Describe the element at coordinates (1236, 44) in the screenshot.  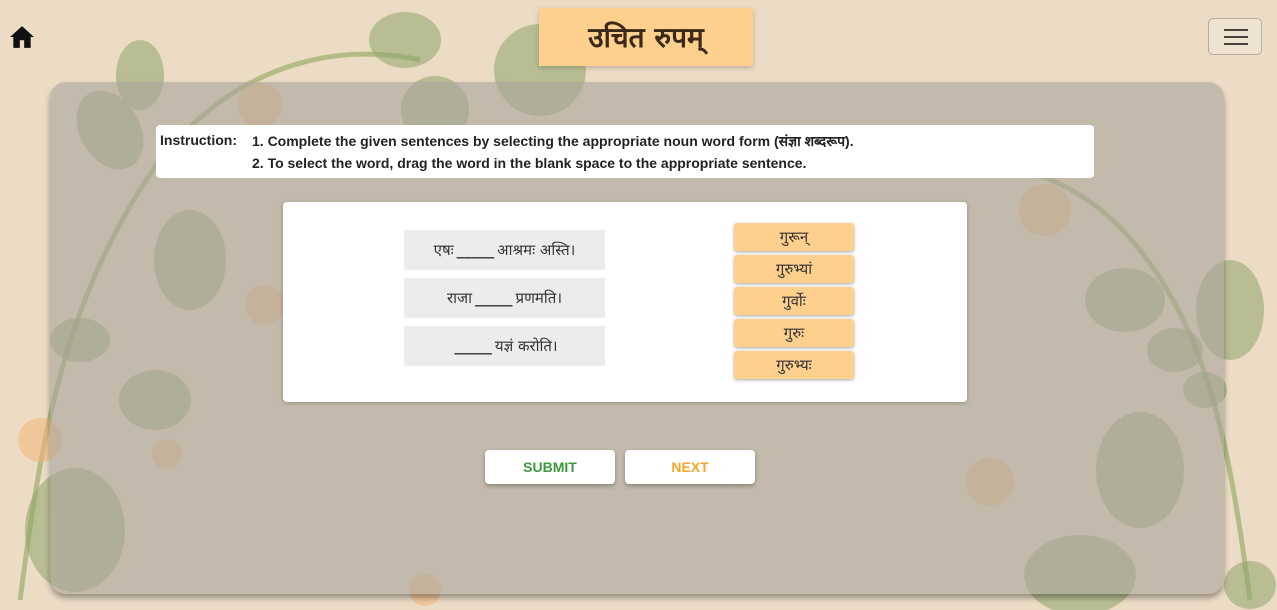
I see `menu-bar-bottom` at that location.